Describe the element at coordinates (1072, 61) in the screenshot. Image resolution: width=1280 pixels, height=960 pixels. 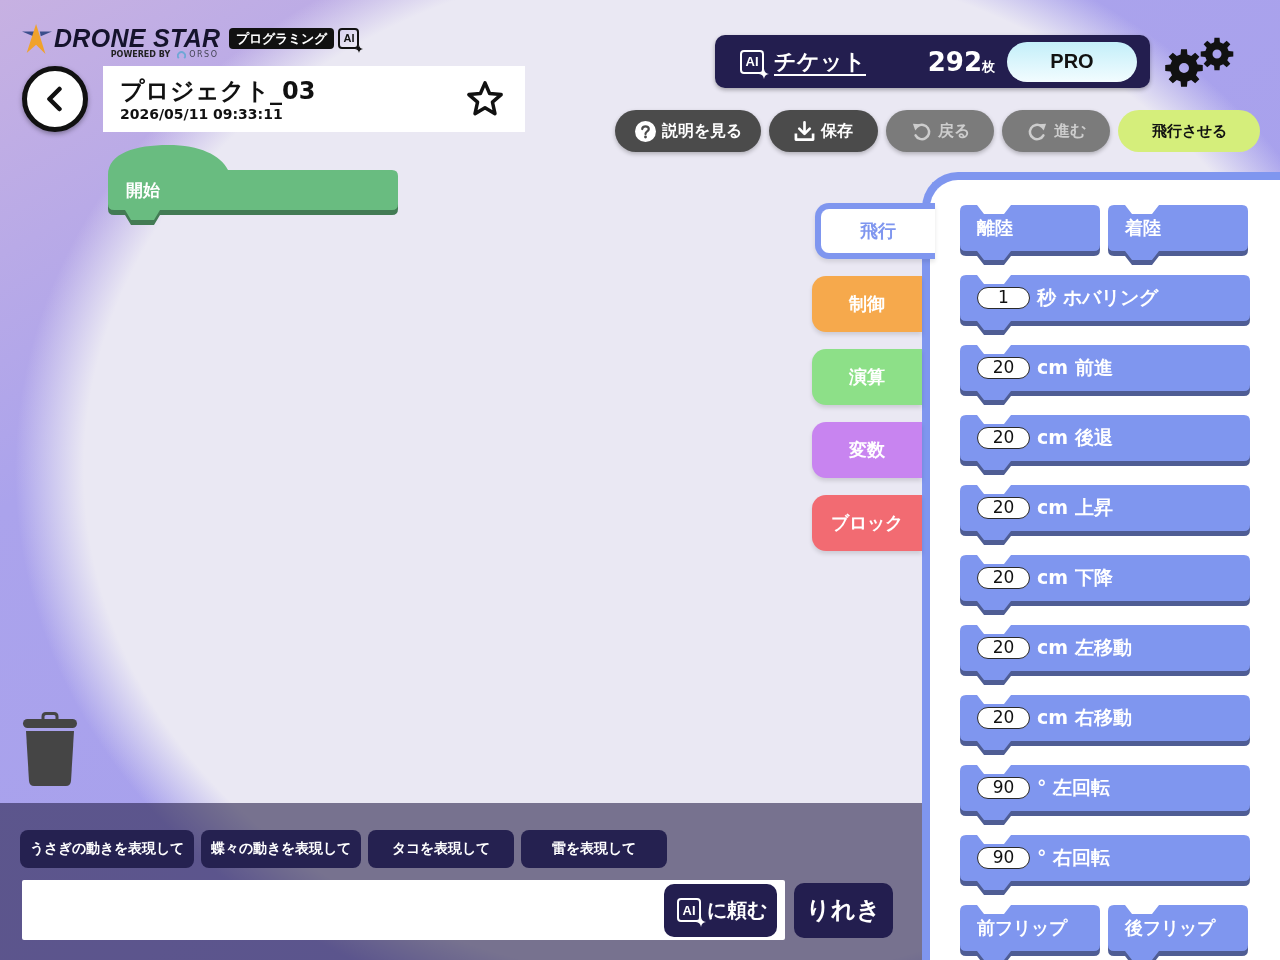
I see `plan-badge: PRO` at that location.